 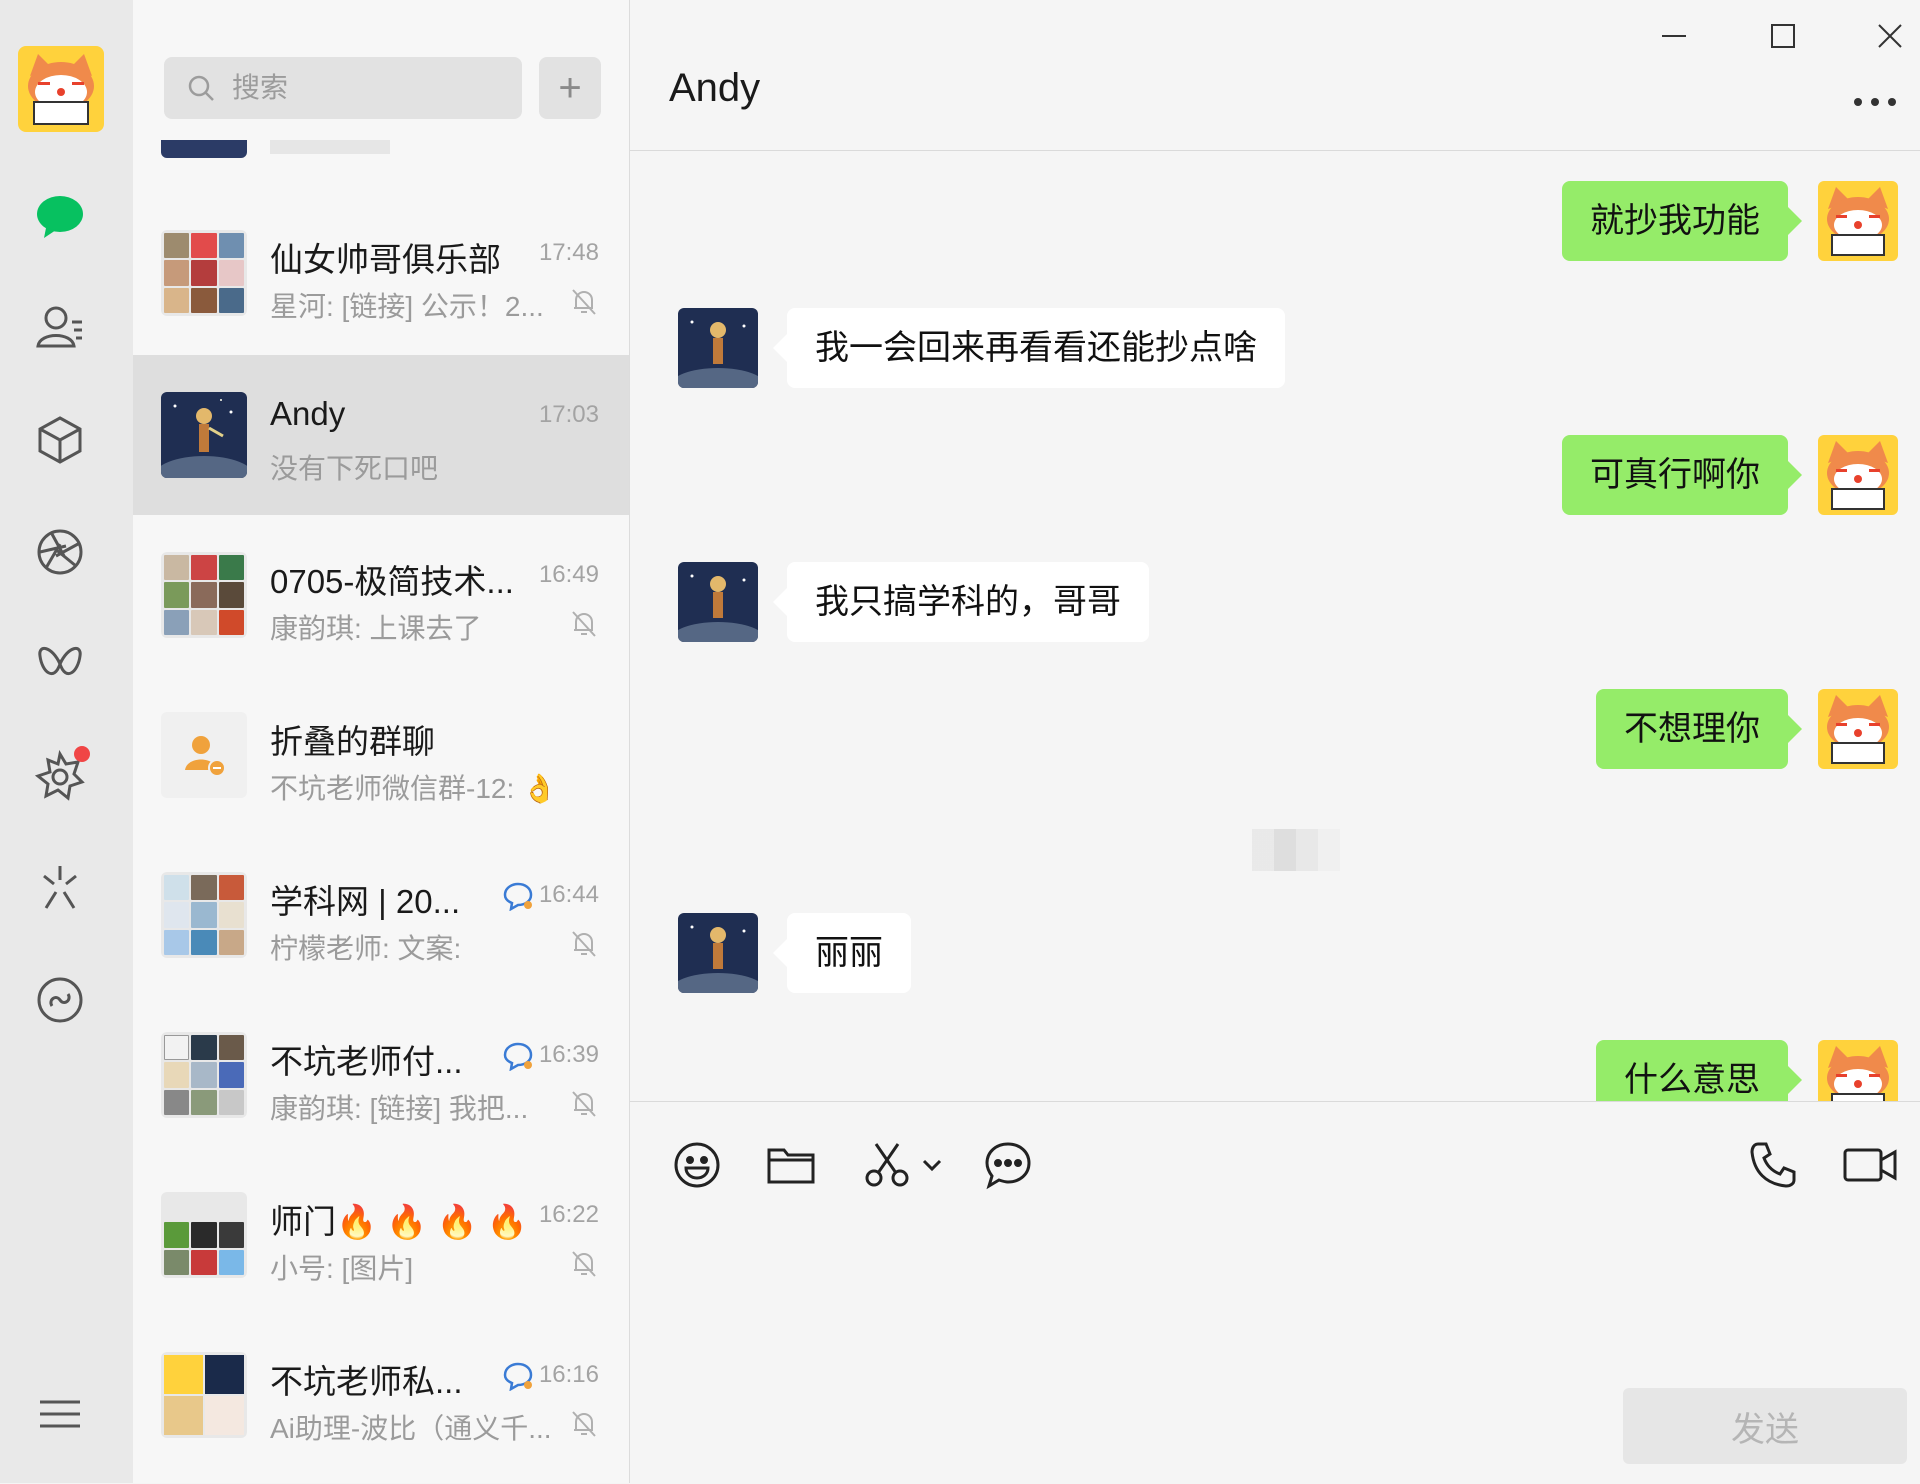 I want to click on message-bubble-incoming: 我只搞学科的，哥哥, so click(x=961, y=602).